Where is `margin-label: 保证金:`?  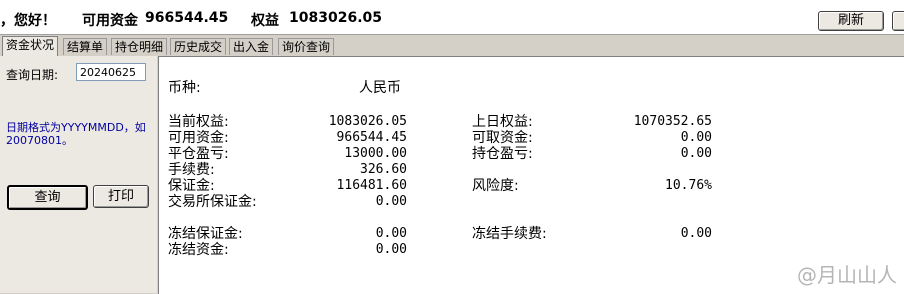 margin-label: 保证金: is located at coordinates (191, 186).